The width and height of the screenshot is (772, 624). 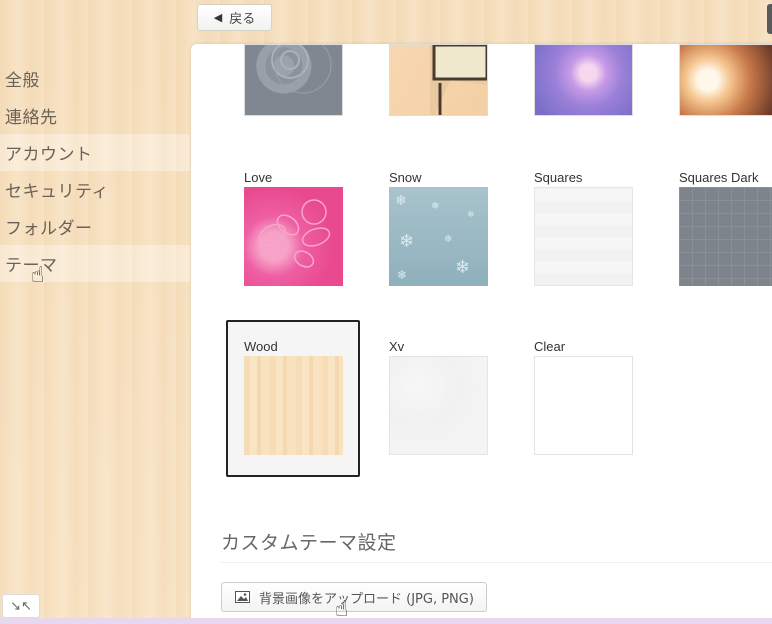 I want to click on hand-cursor-icon: ☝, so click(x=38, y=275).